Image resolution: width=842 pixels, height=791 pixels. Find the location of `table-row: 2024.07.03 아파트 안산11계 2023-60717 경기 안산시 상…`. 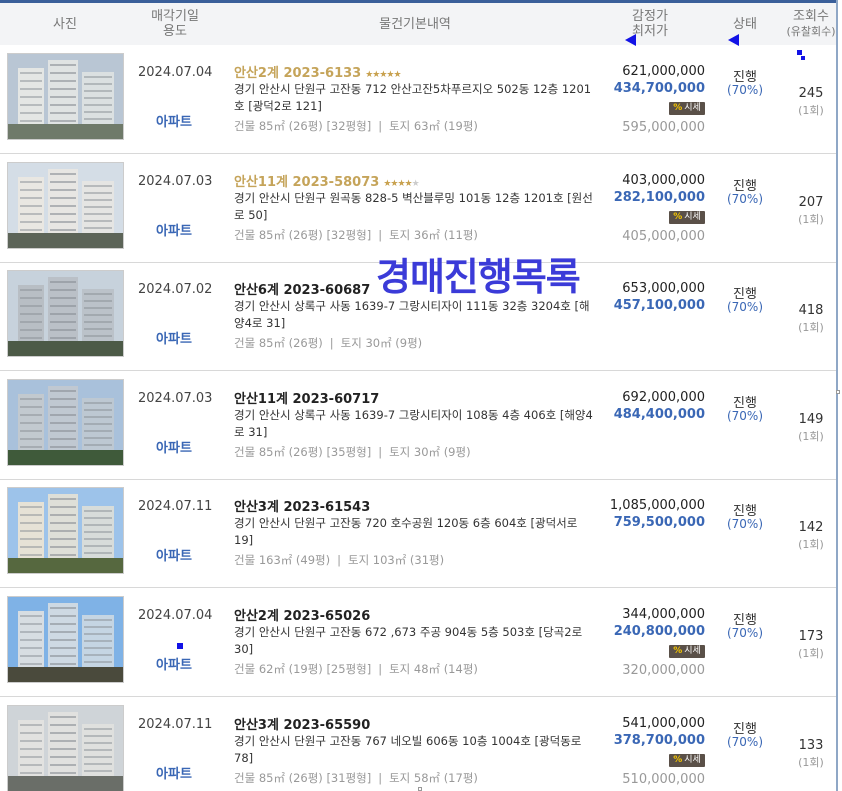

table-row: 2024.07.03 아파트 안산11계 2023-60717 경기 안산시 상… is located at coordinates (418, 425).